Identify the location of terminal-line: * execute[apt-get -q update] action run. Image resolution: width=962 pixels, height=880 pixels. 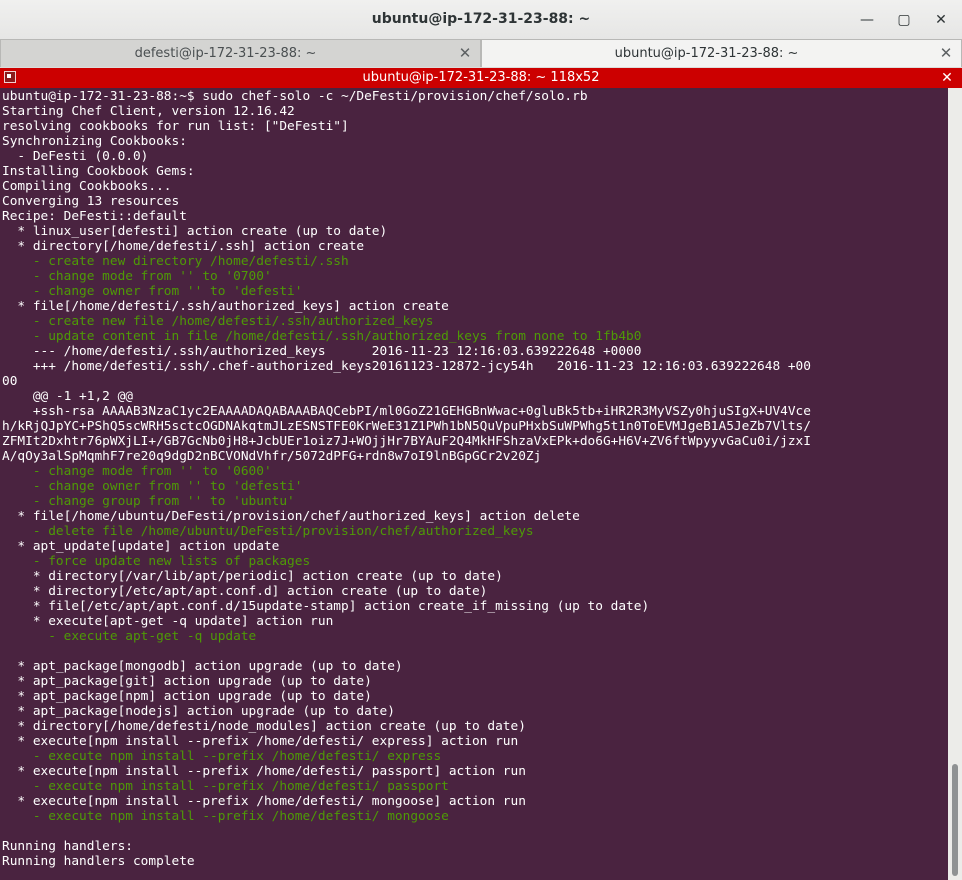
(168, 621).